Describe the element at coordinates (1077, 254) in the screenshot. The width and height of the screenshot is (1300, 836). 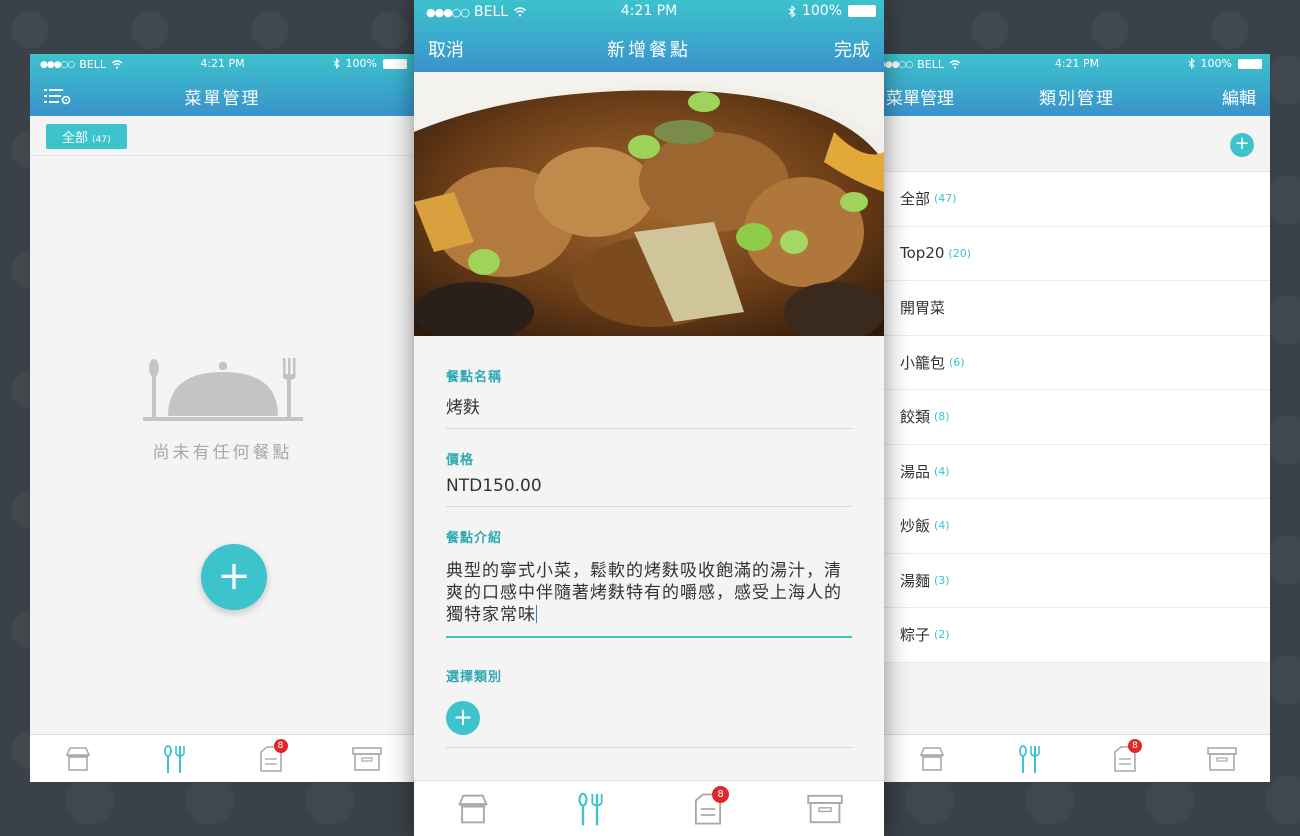
I see `category-item: Top20 (20)` at that location.